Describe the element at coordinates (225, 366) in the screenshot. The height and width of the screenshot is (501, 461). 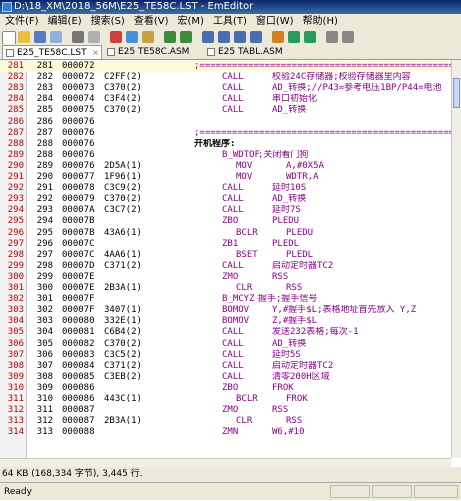
I see `code-line: 308 307 000084 C371(2) CALL 启动定时器TC2` at that location.